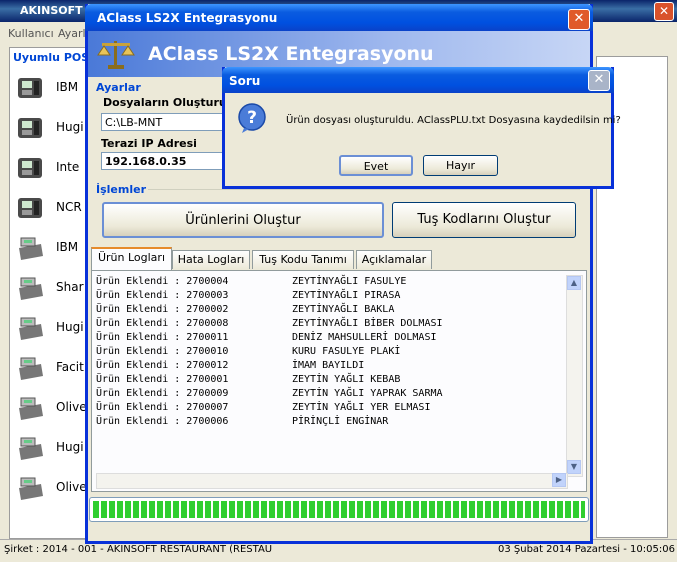 The height and width of the screenshot is (562, 677). I want to click on log-entry-code: Ürün Eklendi : 2700001, so click(162, 379).